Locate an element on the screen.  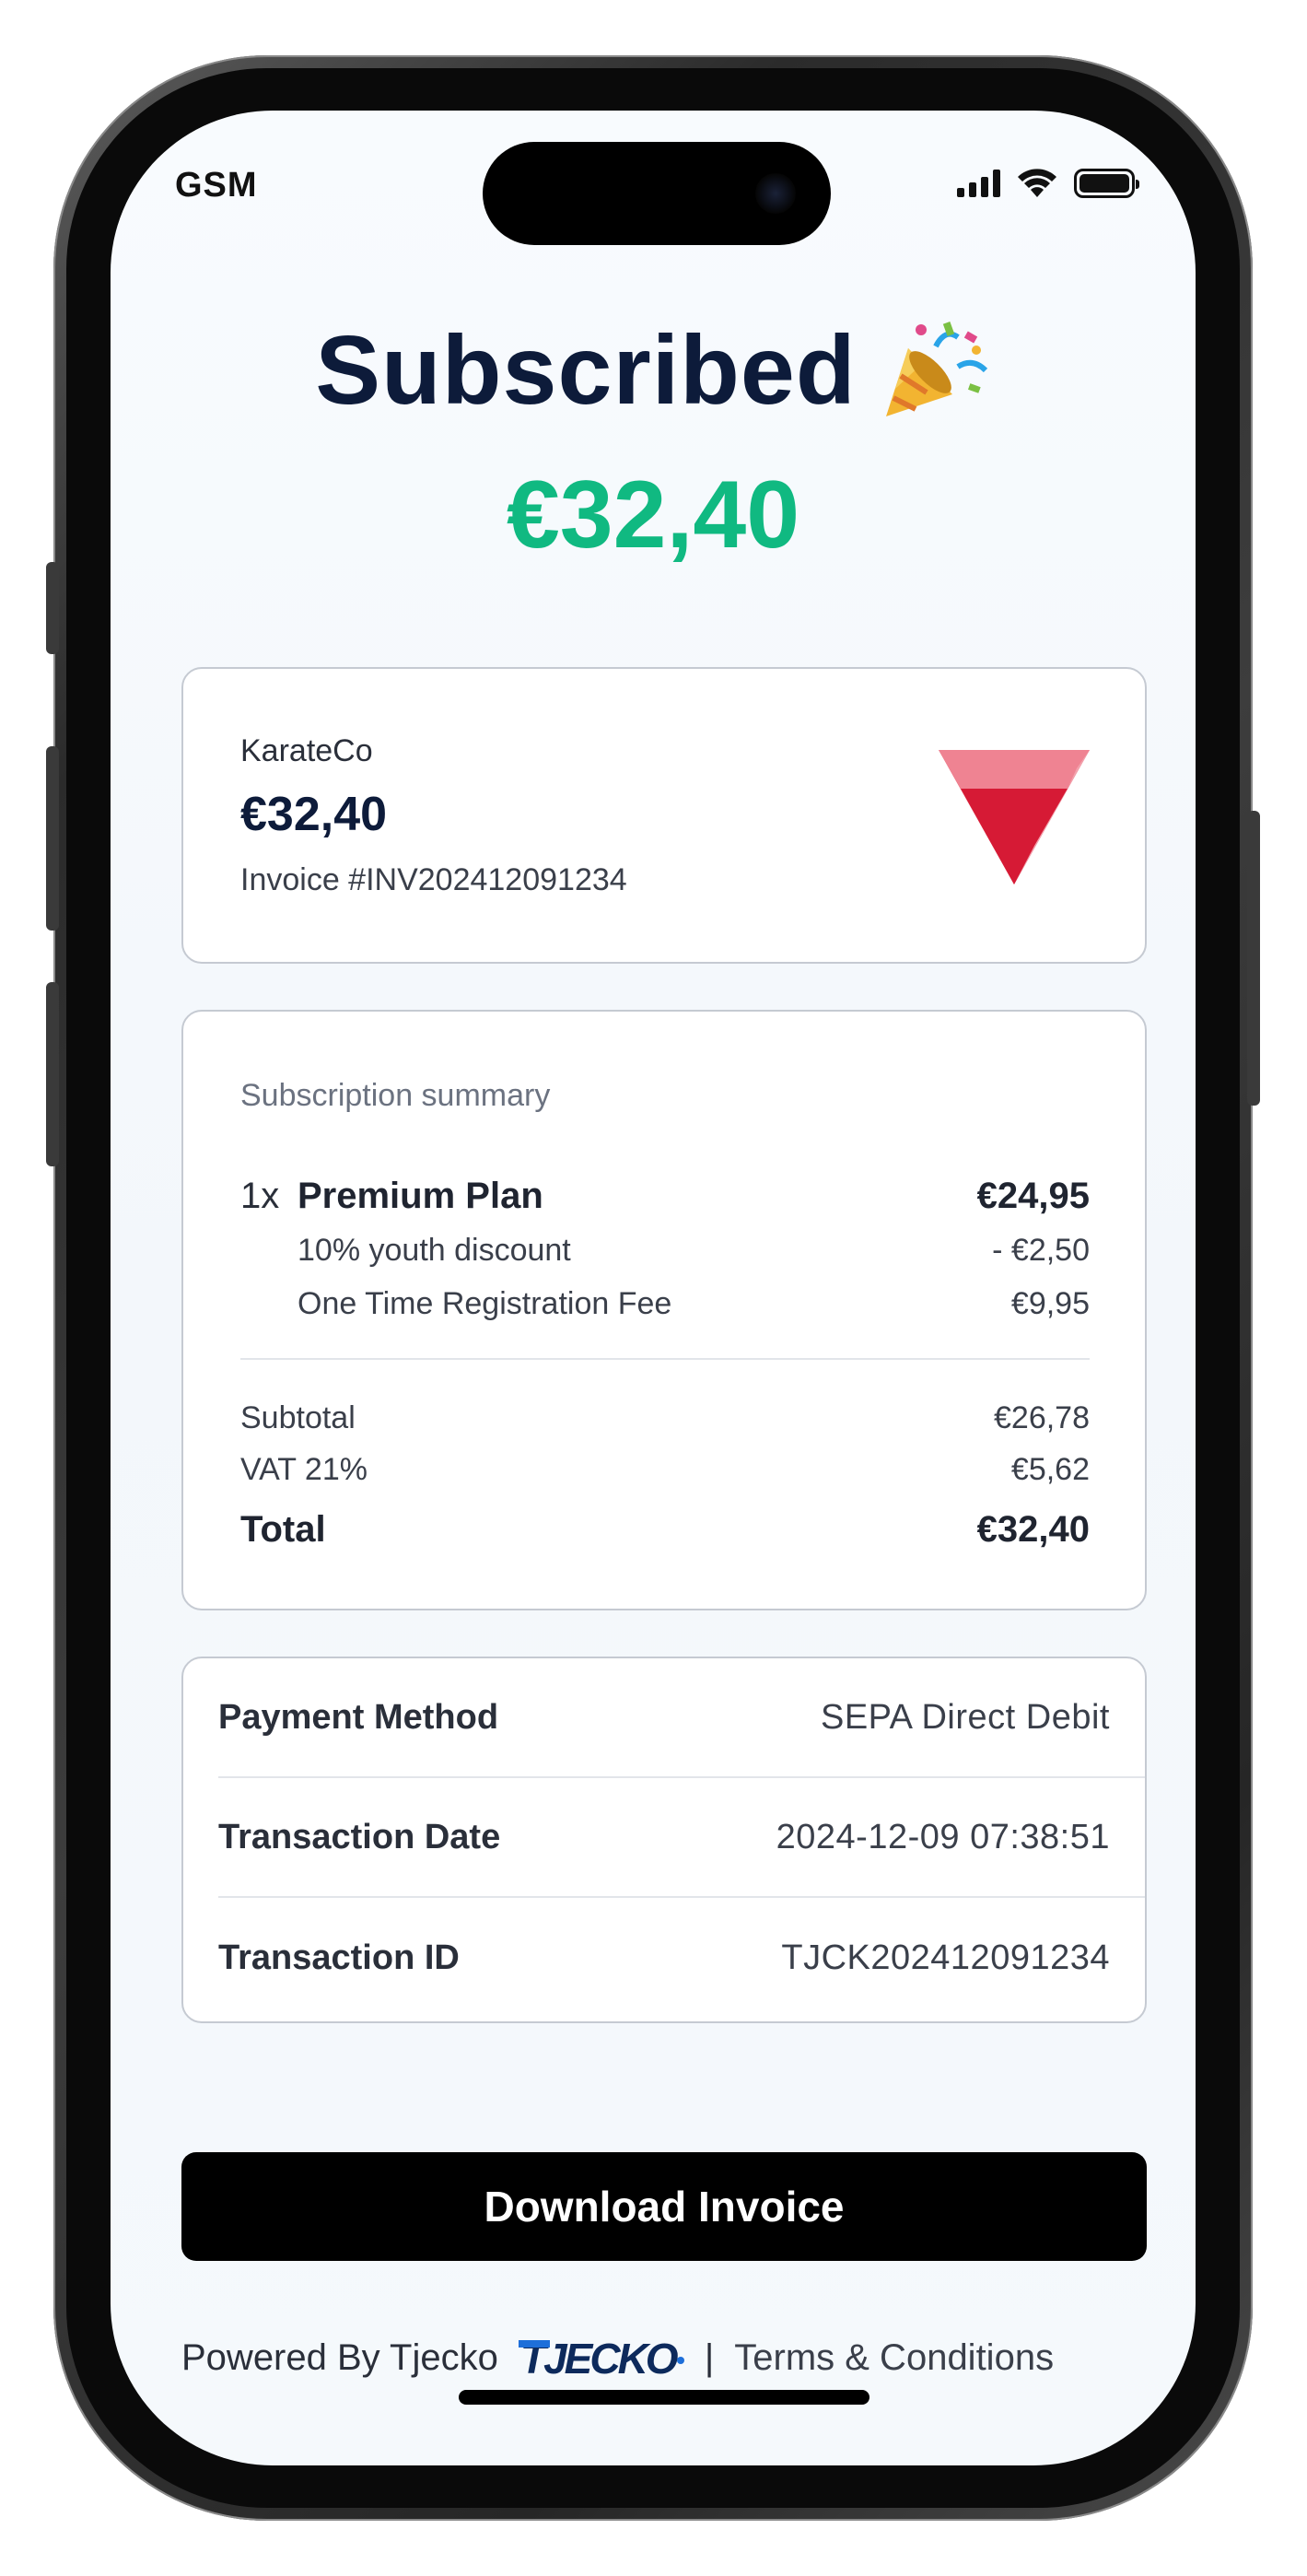
power-button is located at coordinates (1253, 958).